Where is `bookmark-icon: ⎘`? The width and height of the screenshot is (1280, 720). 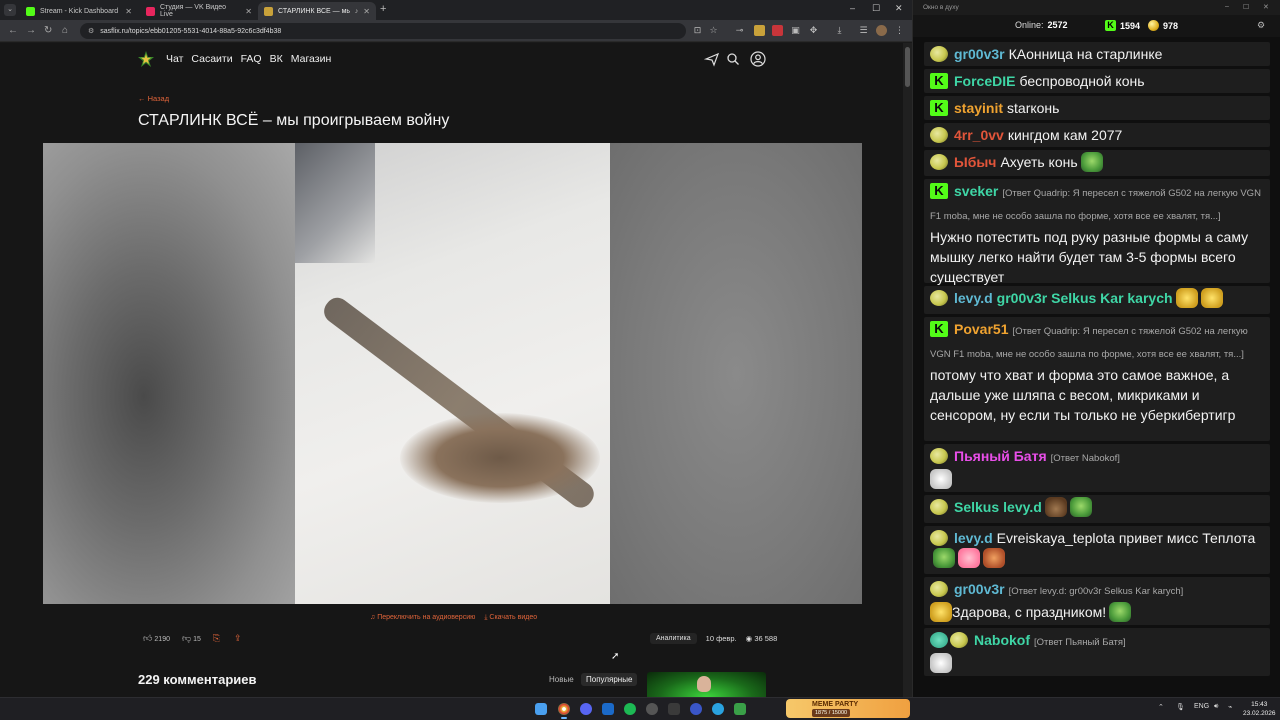
bookmark-icon: ⎘ is located at coordinates (216, 638).